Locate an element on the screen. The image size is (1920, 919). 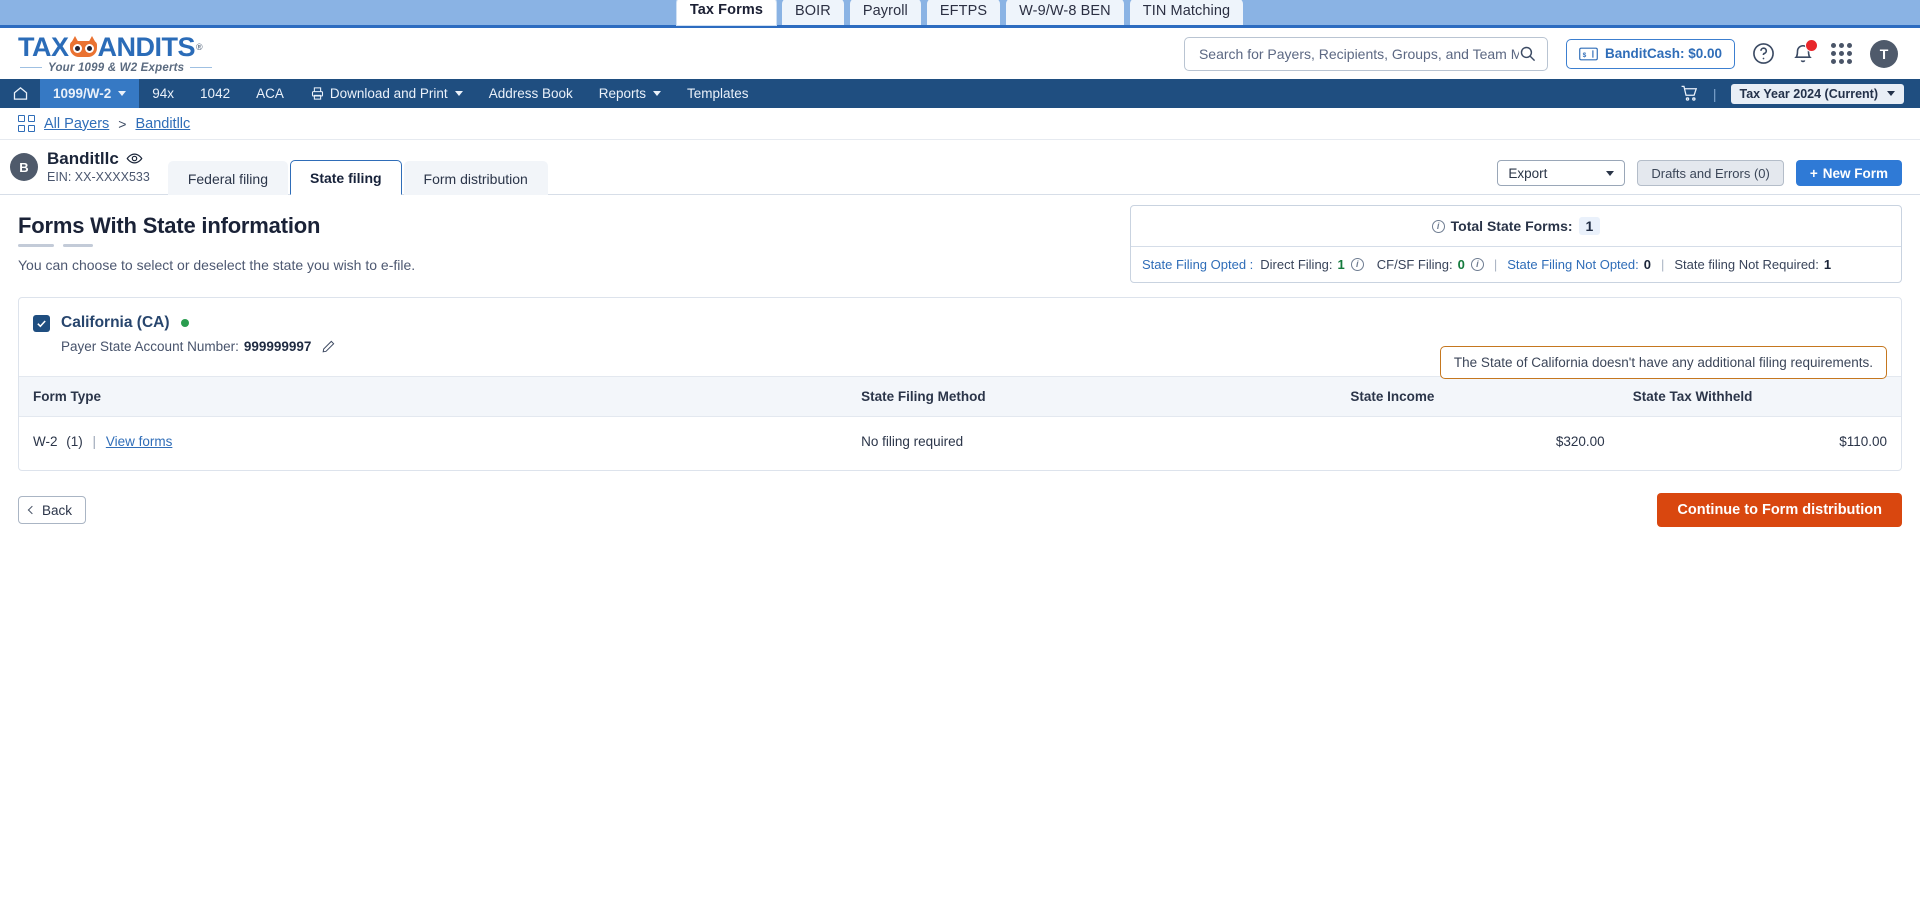
nav-item-reports: Reports is located at coordinates (630, 93).